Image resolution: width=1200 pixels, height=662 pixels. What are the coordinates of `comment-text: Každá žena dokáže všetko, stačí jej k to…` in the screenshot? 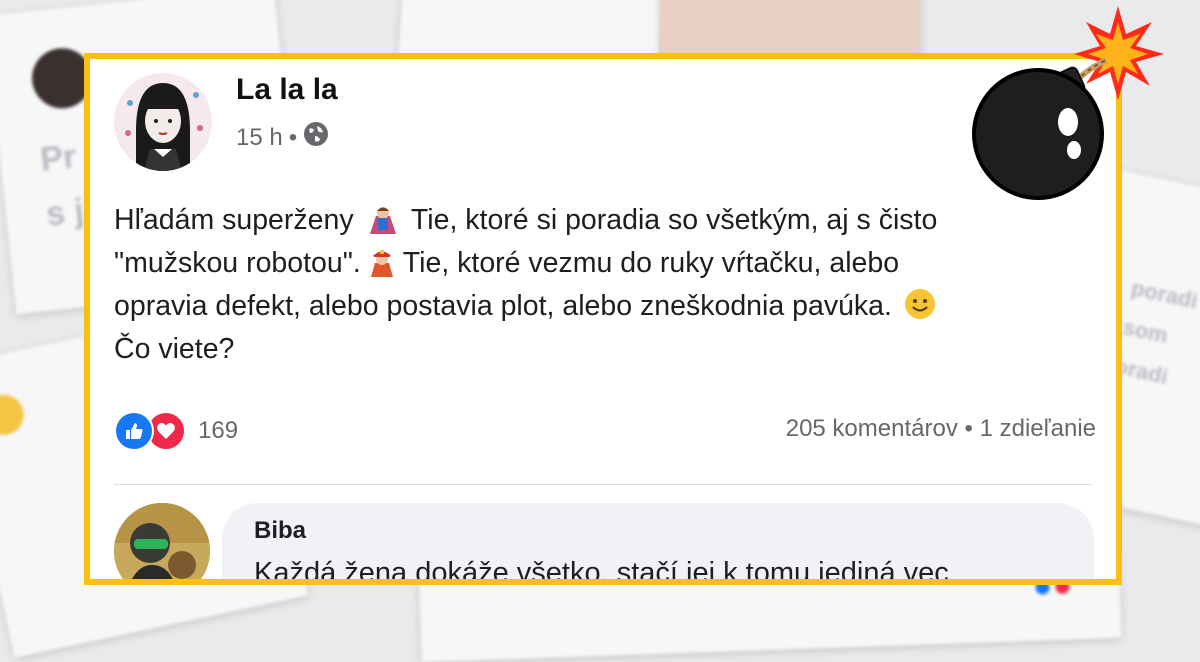 It's located at (601, 571).